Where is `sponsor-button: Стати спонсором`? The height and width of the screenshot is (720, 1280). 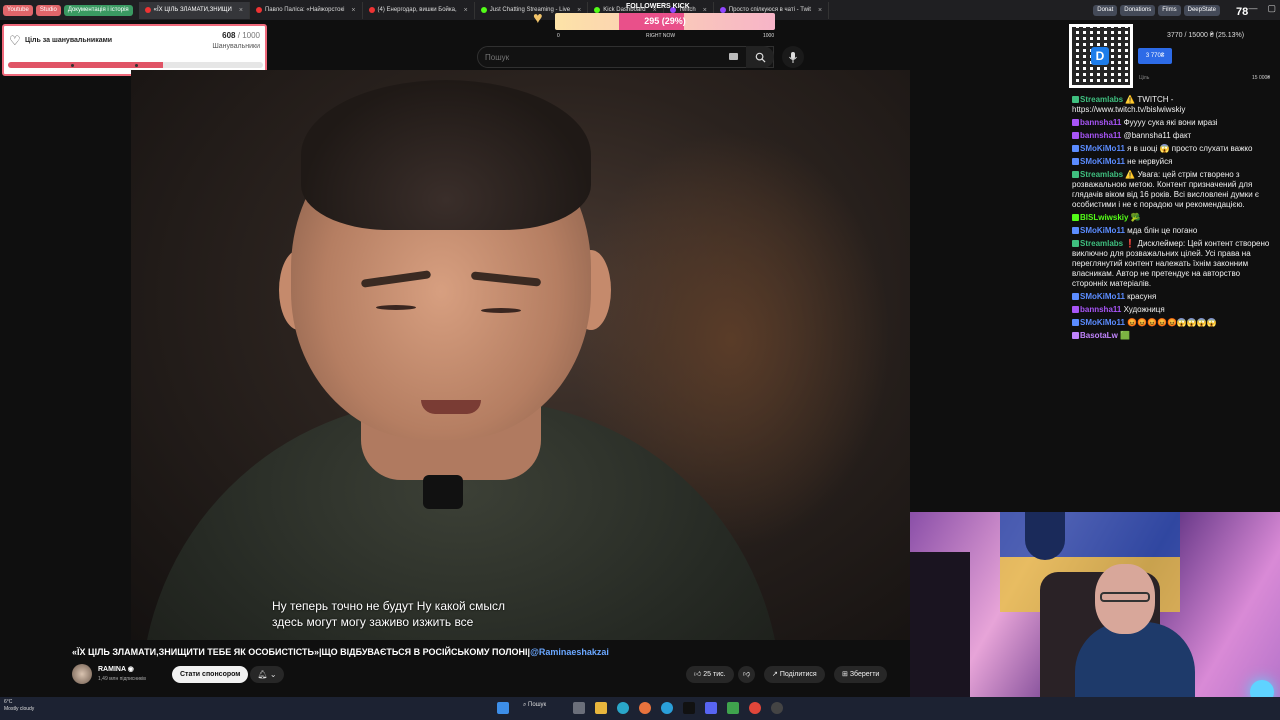
sponsor-button: Стати спонсором is located at coordinates (210, 674).